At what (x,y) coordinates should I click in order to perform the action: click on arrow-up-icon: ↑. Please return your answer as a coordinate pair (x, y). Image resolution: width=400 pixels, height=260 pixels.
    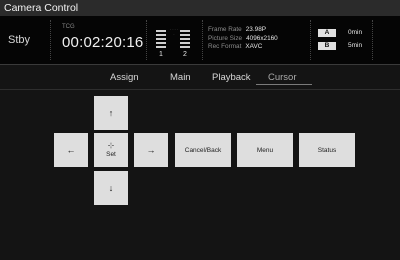
    Looking at the image, I should click on (111, 112).